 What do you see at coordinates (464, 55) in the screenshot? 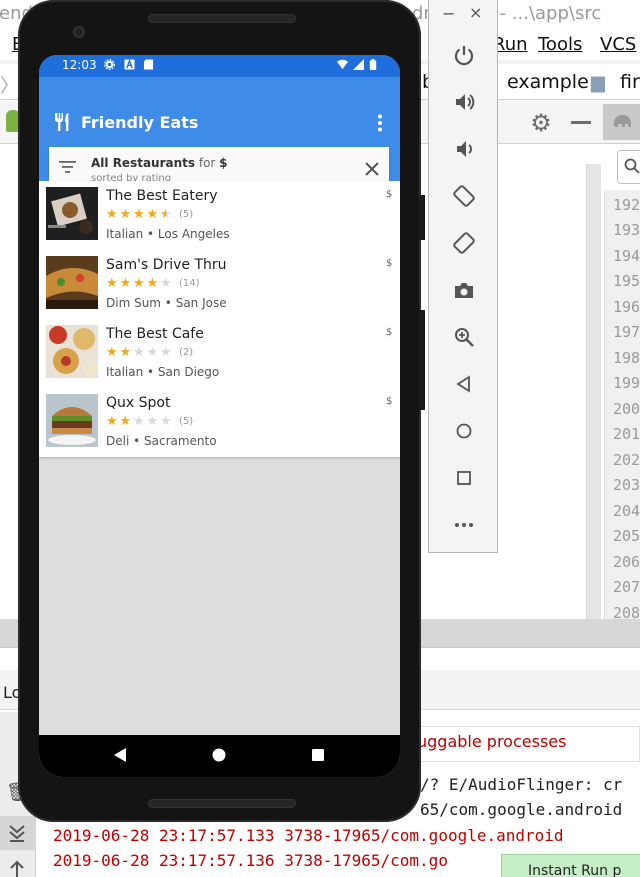
I see `power-icon` at bounding box center [464, 55].